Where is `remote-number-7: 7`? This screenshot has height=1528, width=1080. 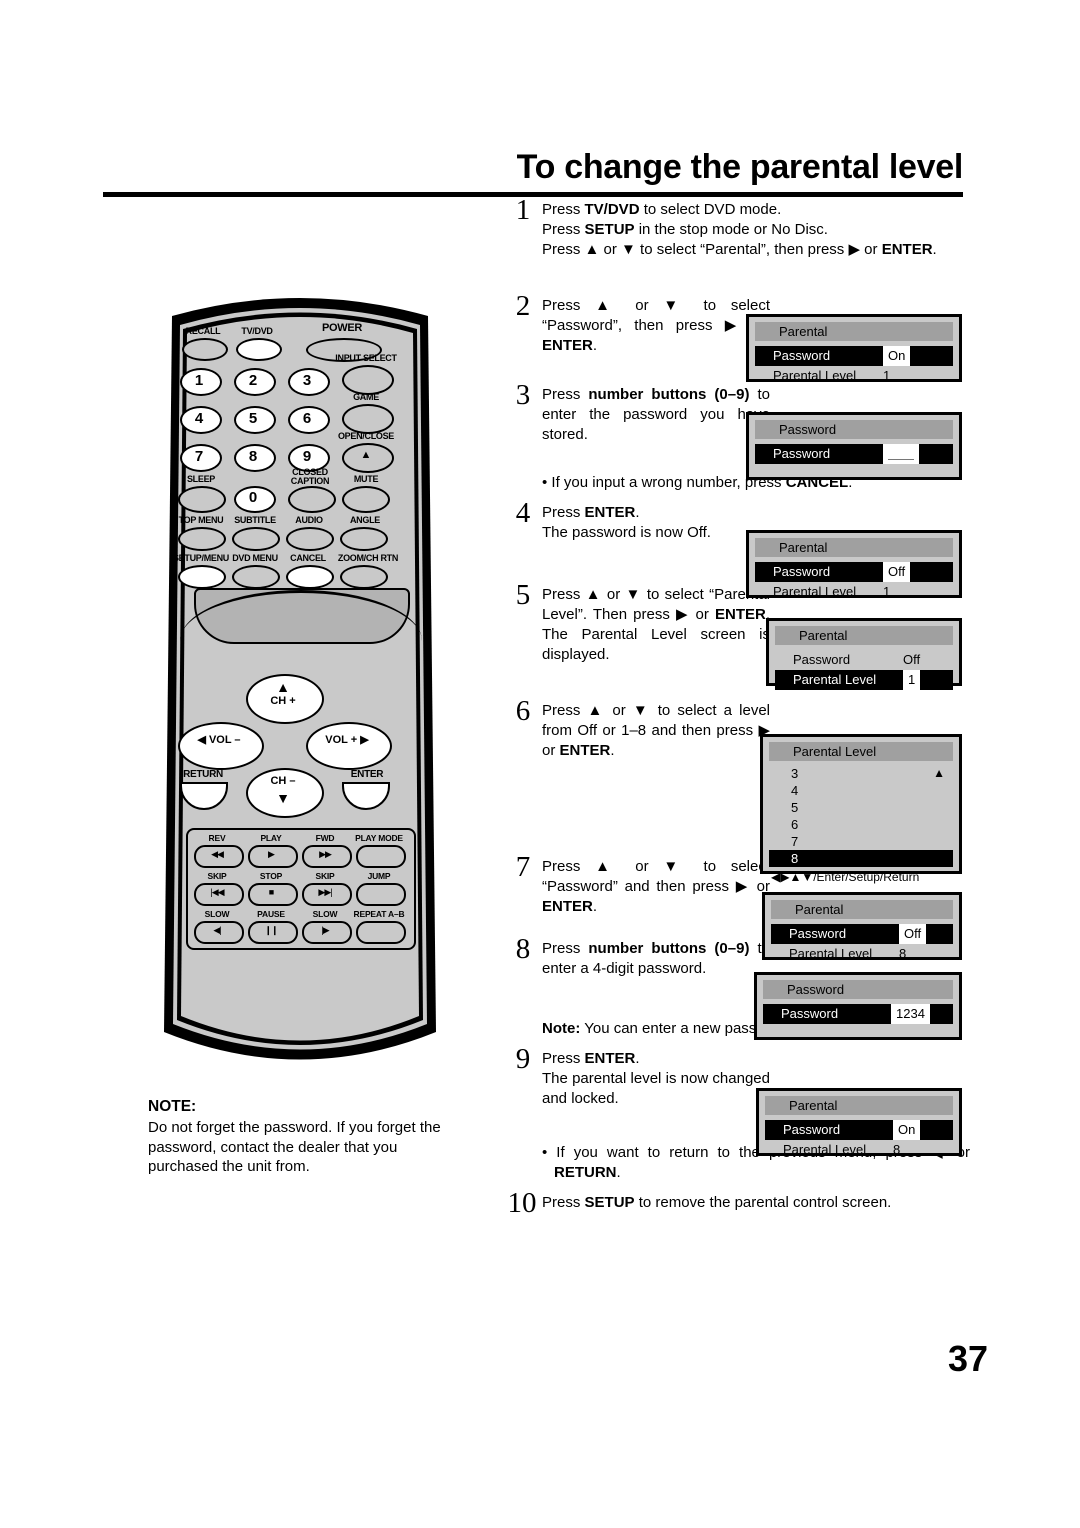
remote-number-7: 7 is located at coordinates (199, 456).